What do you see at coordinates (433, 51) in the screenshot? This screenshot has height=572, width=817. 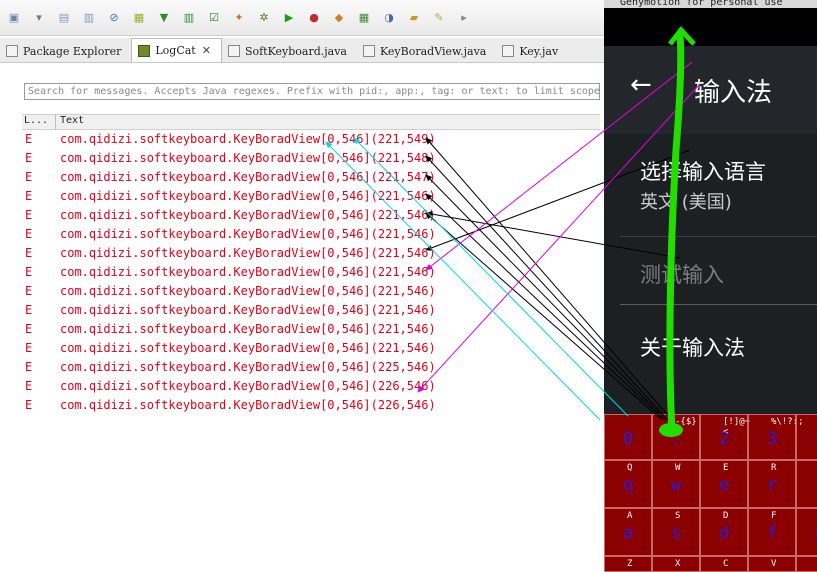 I see `tab-label: KeyBoradView.java` at bounding box center [433, 51].